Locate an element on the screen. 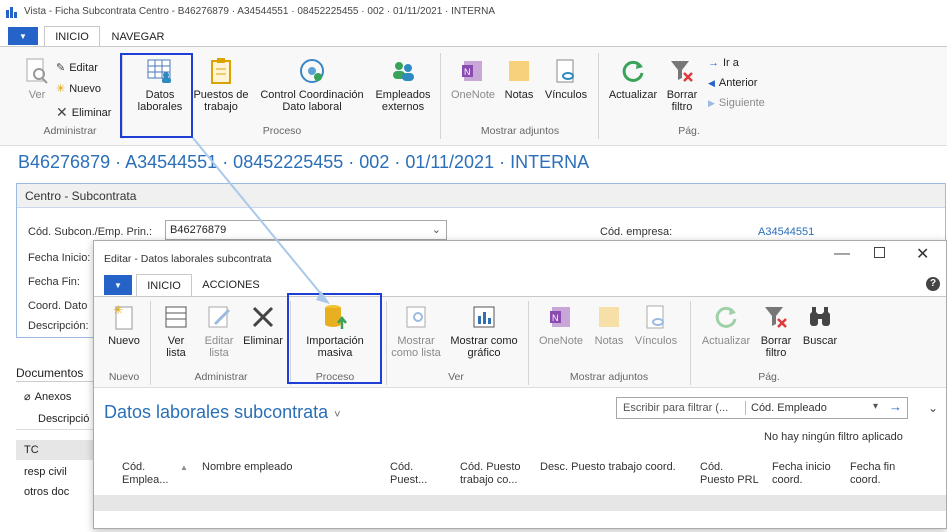 Image resolution: width=947 pixels, height=532 pixels. dialog-nuevo-button: ✳ Nuevo is located at coordinates (124, 324).